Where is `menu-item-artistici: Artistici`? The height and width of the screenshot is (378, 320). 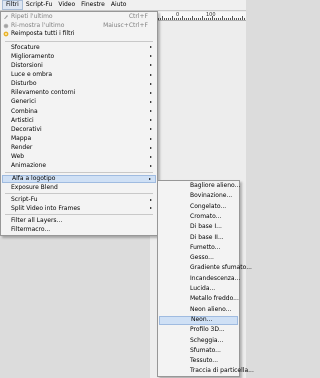 menu-item-artistici: Artistici is located at coordinates (79, 121).